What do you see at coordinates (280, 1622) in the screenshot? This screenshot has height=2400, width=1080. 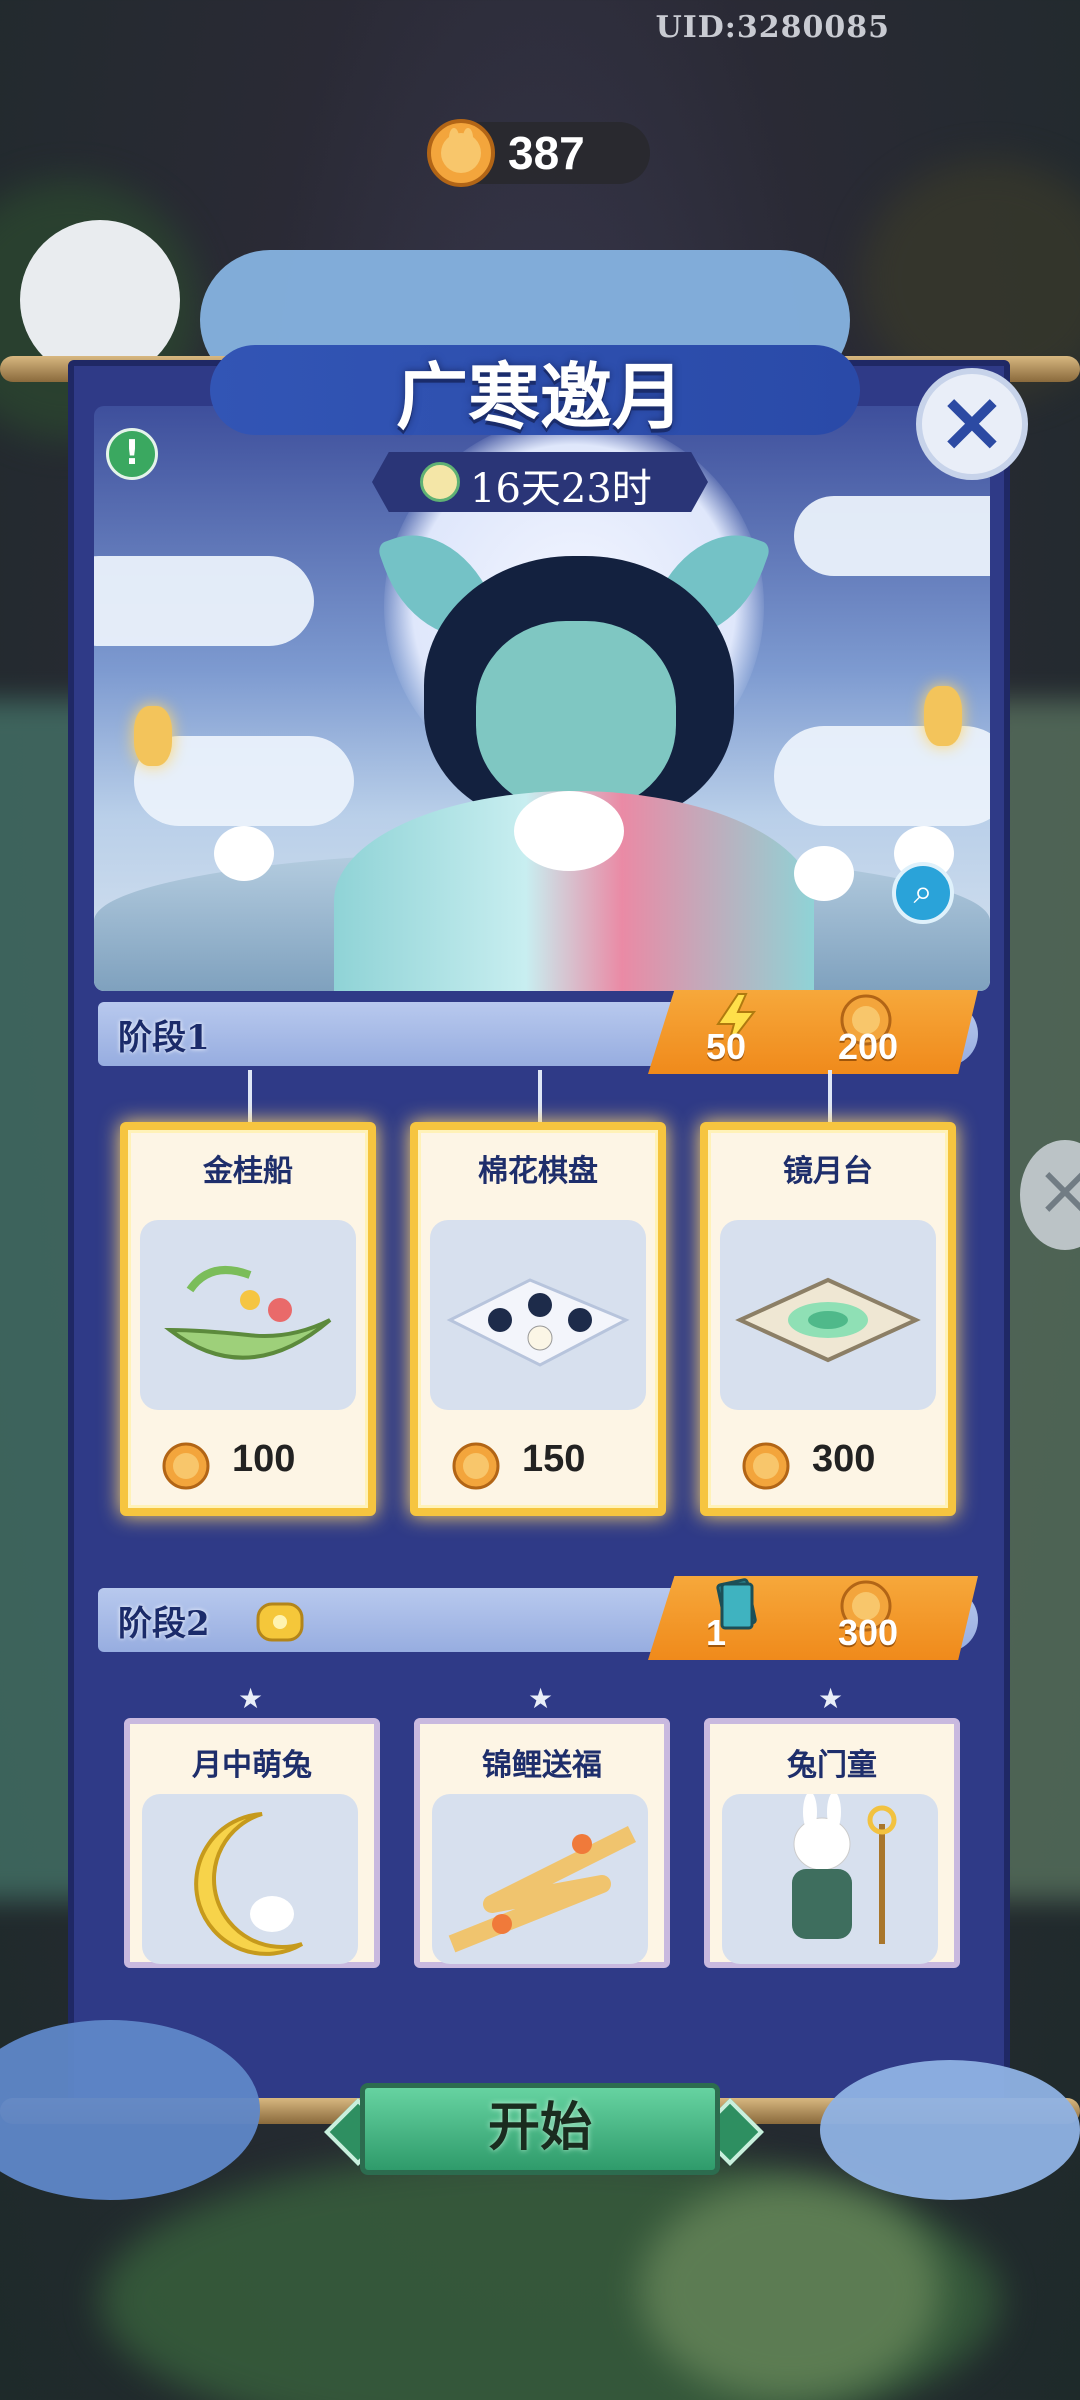 I see `treasure-pouch-icon` at bounding box center [280, 1622].